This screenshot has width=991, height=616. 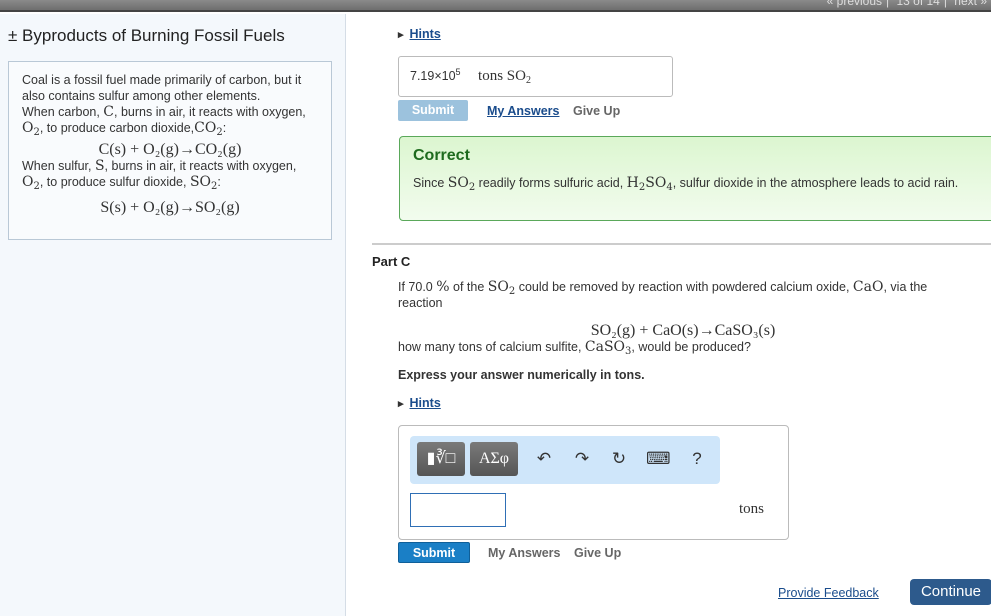 I want to click on part-b-give-up-link: Give Up, so click(x=596, y=111).